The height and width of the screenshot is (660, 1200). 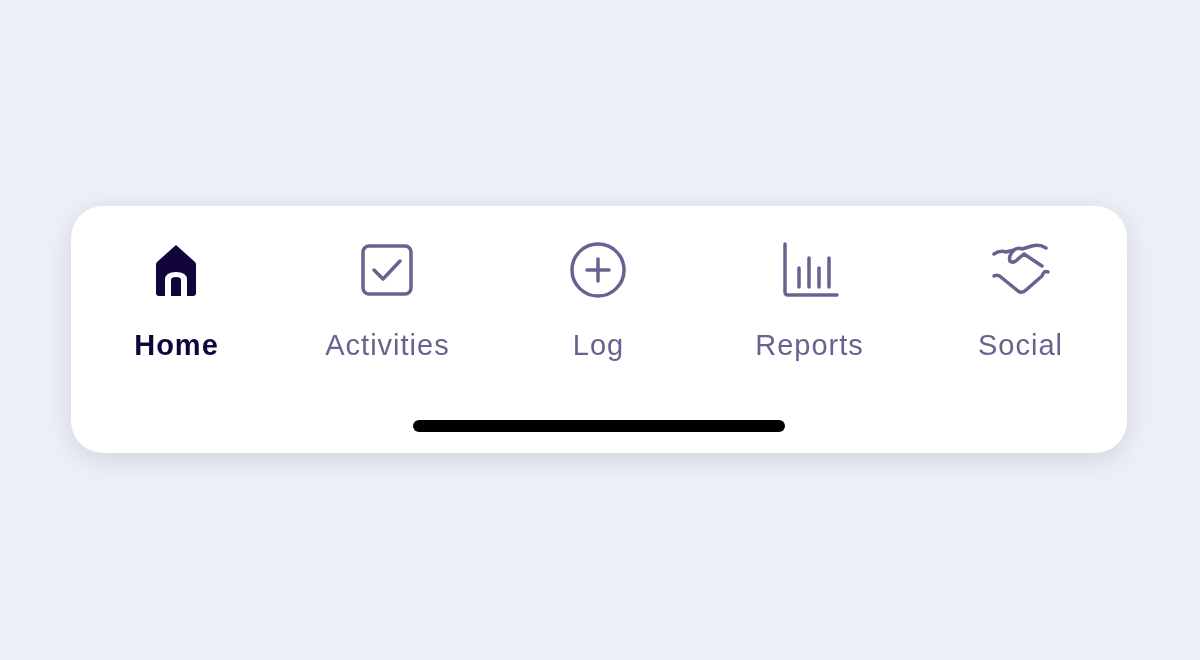 What do you see at coordinates (598, 302) in the screenshot?
I see `tab: Log` at bounding box center [598, 302].